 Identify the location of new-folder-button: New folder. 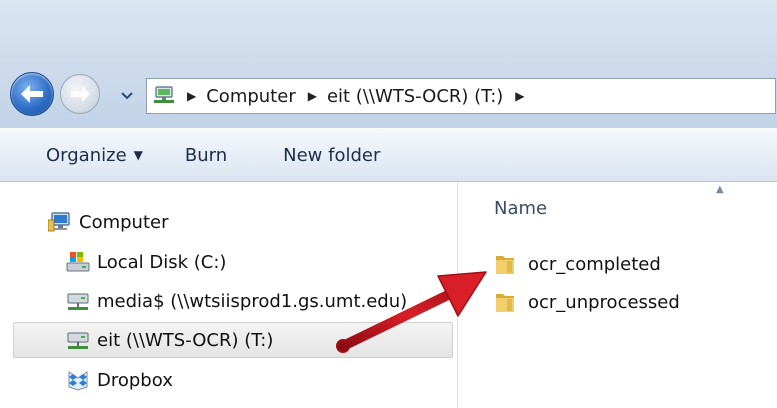
(331, 155).